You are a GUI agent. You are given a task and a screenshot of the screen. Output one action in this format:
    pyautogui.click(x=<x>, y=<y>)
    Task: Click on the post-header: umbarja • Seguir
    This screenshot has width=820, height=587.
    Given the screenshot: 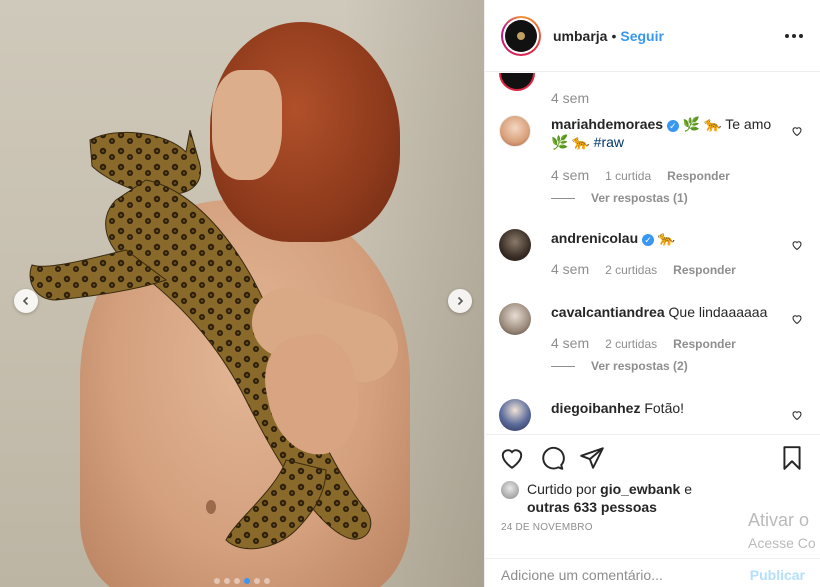 What is the action you would take?
    pyautogui.click(x=652, y=36)
    